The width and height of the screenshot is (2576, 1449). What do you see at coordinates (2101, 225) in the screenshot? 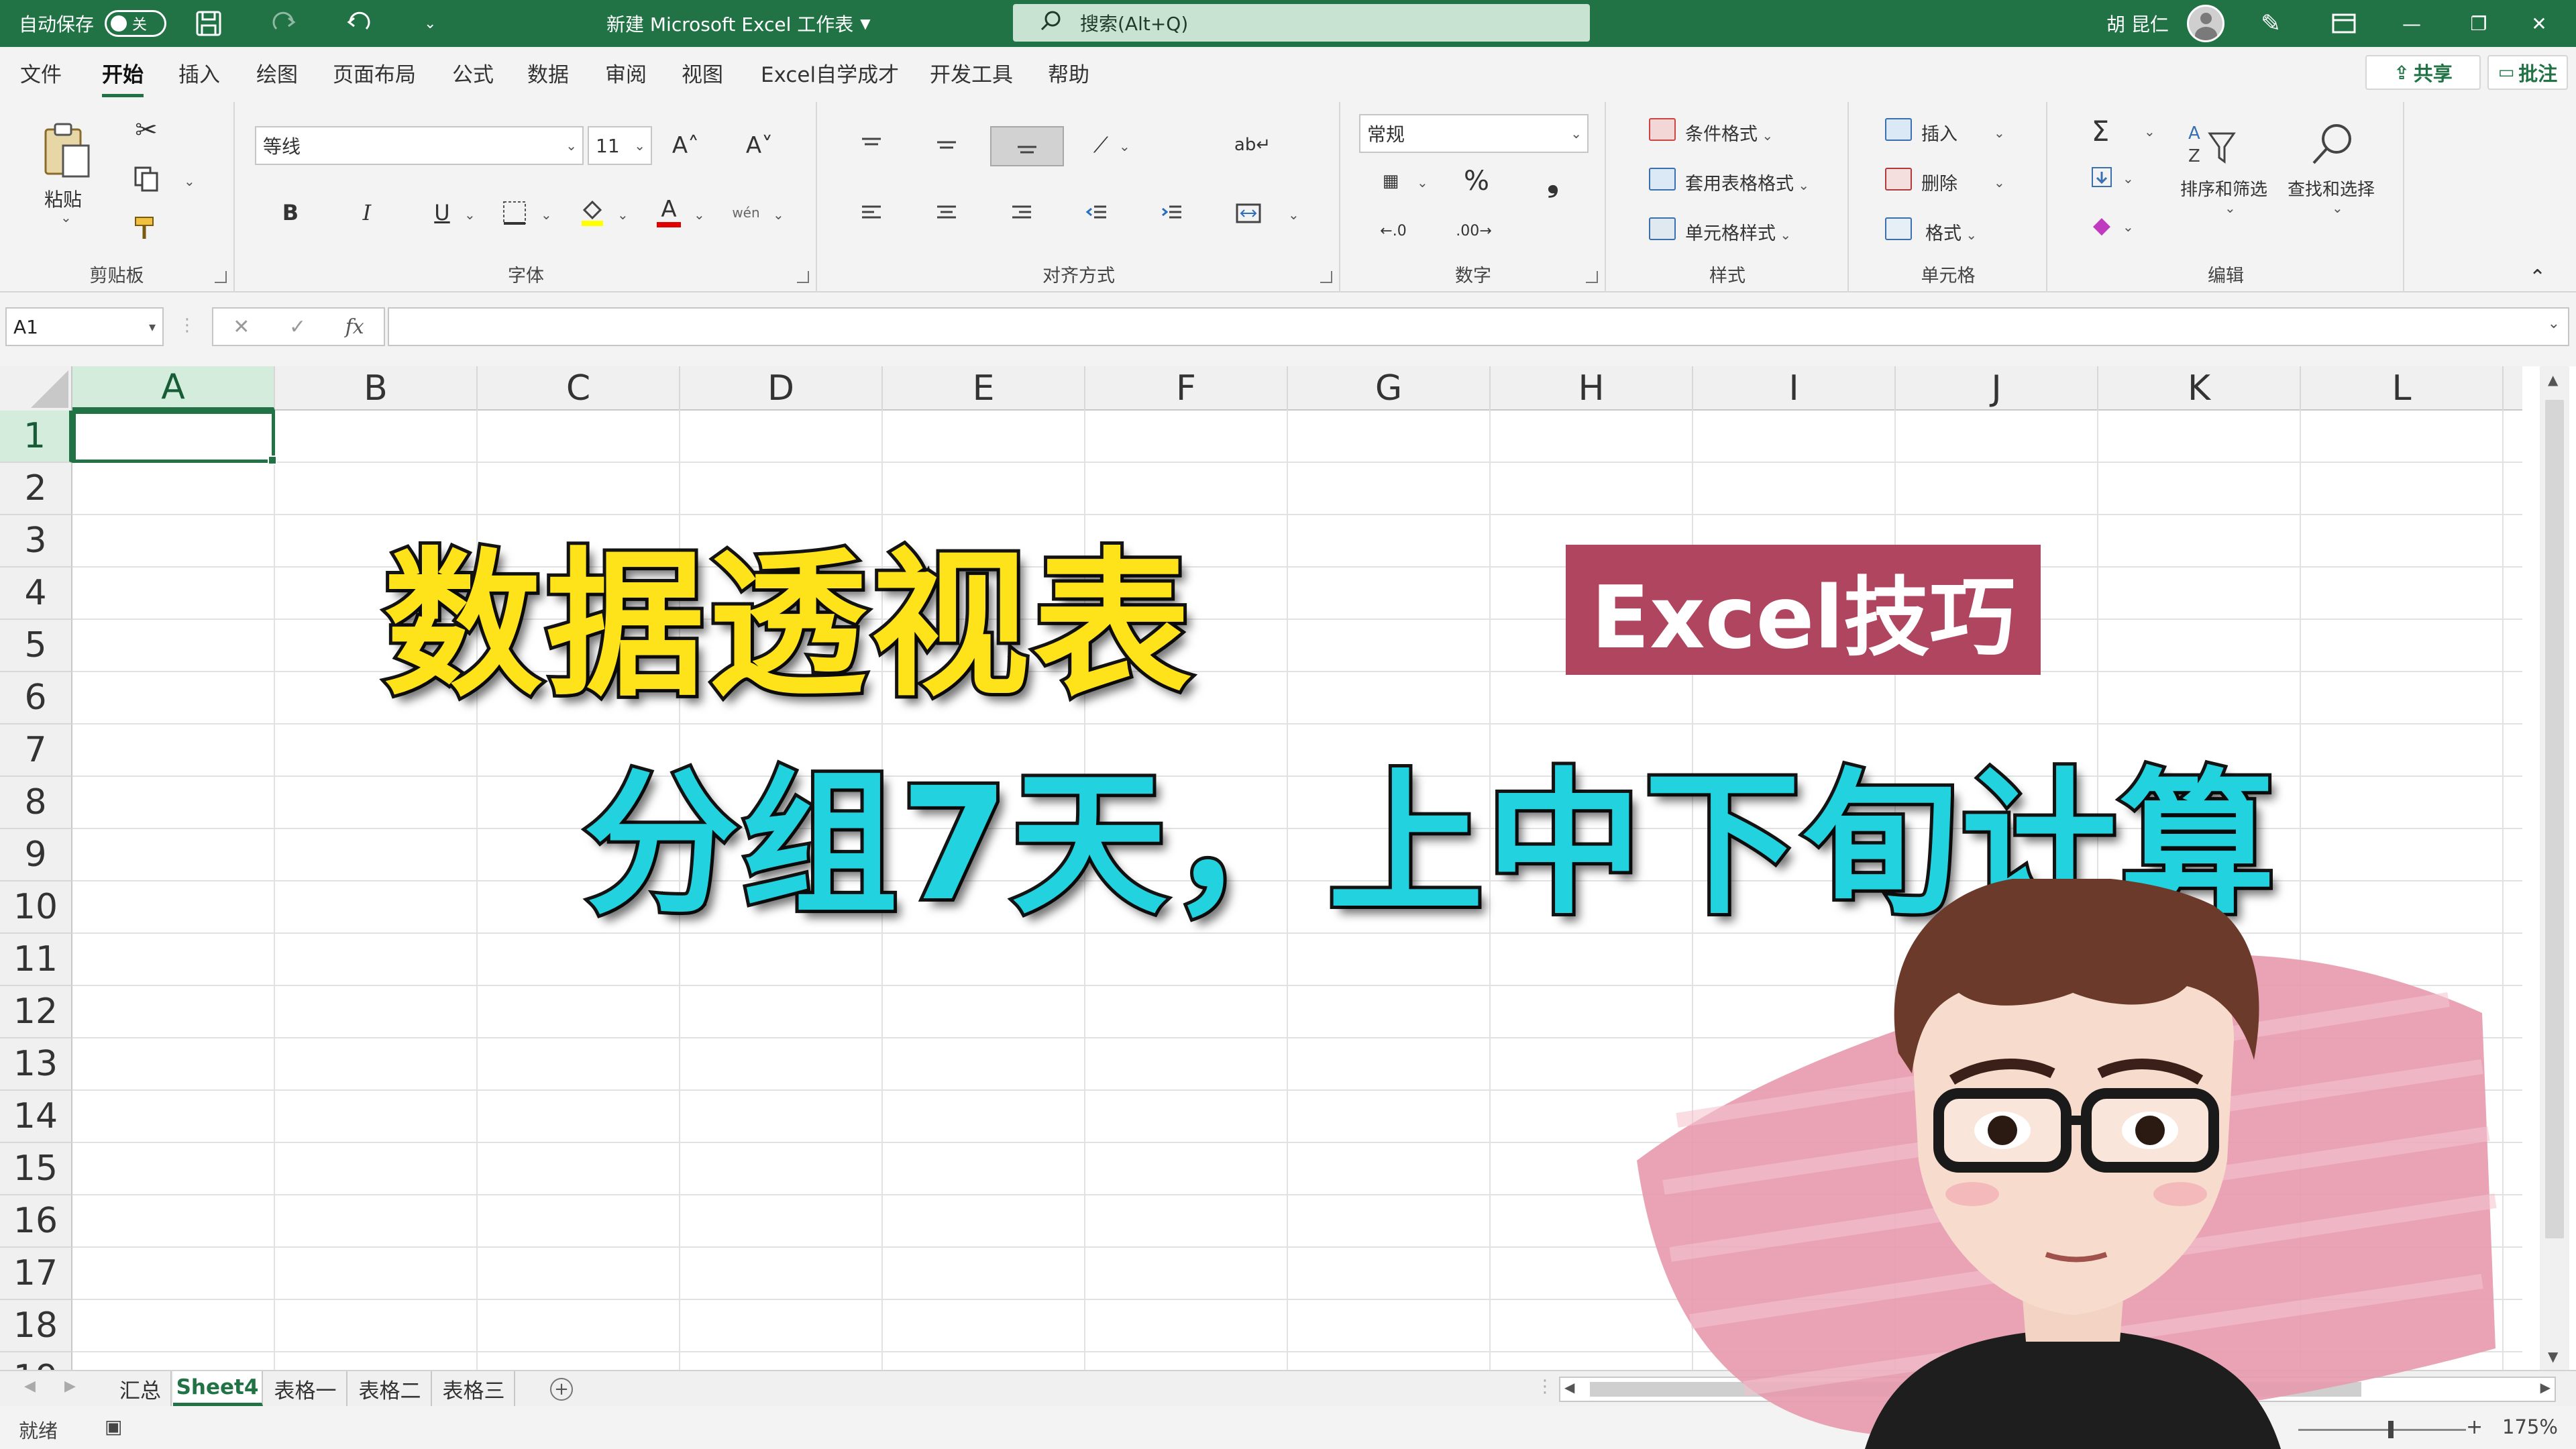
I see `clear-icon: ◆` at bounding box center [2101, 225].